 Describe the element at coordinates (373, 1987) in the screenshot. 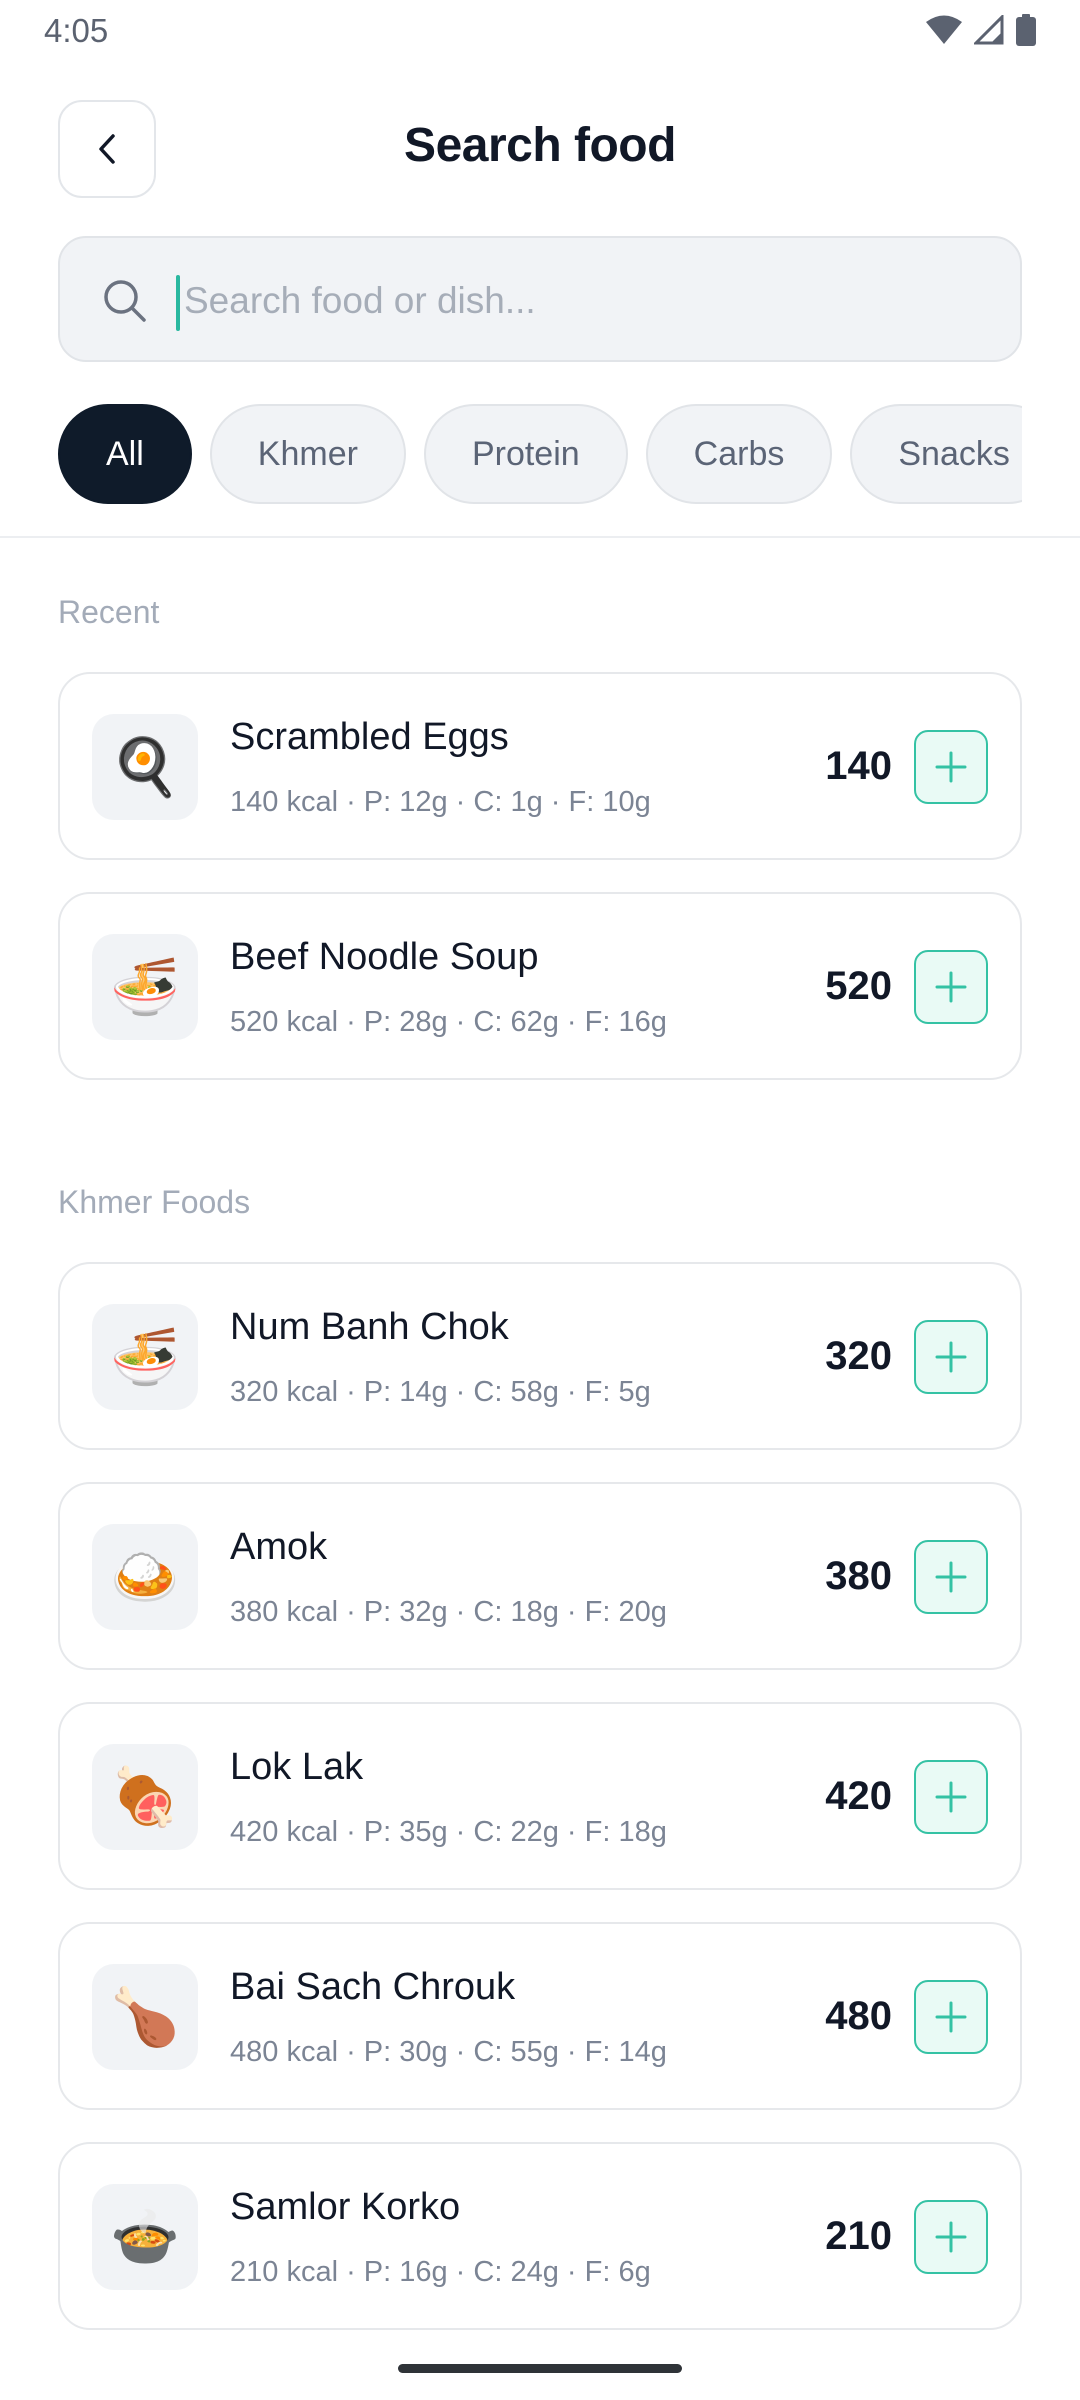

I see `food-name: Bai Sach Chrouk` at that location.